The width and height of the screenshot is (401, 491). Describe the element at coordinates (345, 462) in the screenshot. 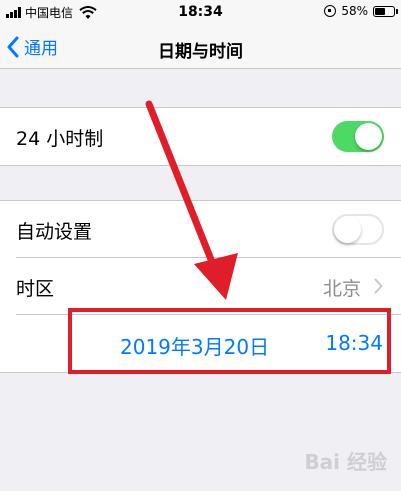

I see `watermark: Bai 经验` at that location.